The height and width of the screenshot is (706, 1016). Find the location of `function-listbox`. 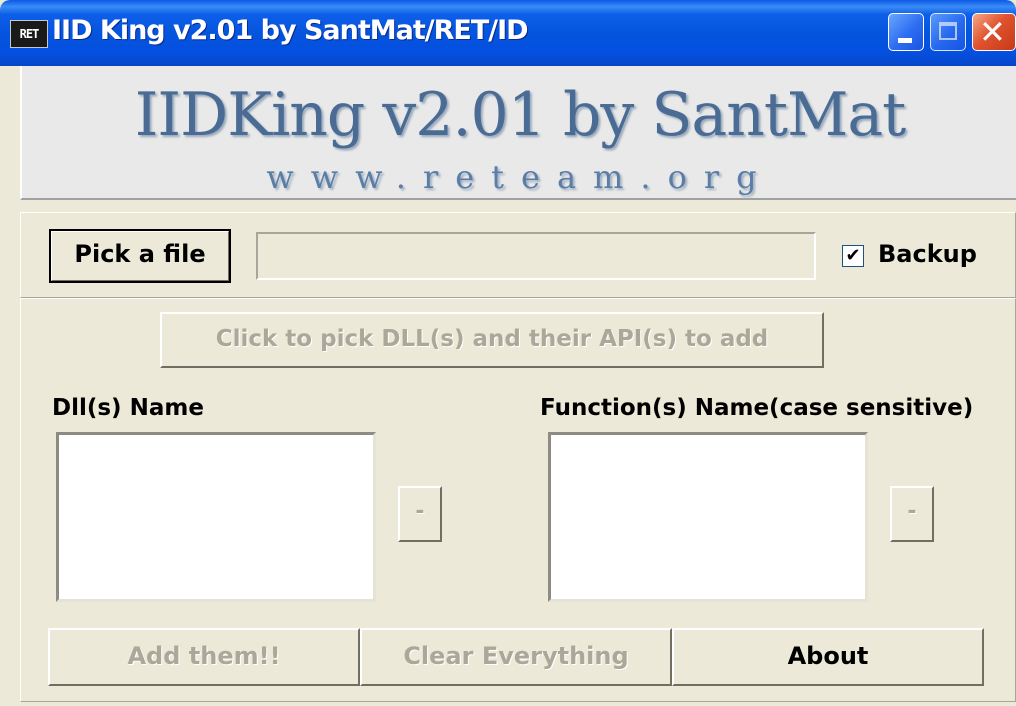

function-listbox is located at coordinates (708, 517).